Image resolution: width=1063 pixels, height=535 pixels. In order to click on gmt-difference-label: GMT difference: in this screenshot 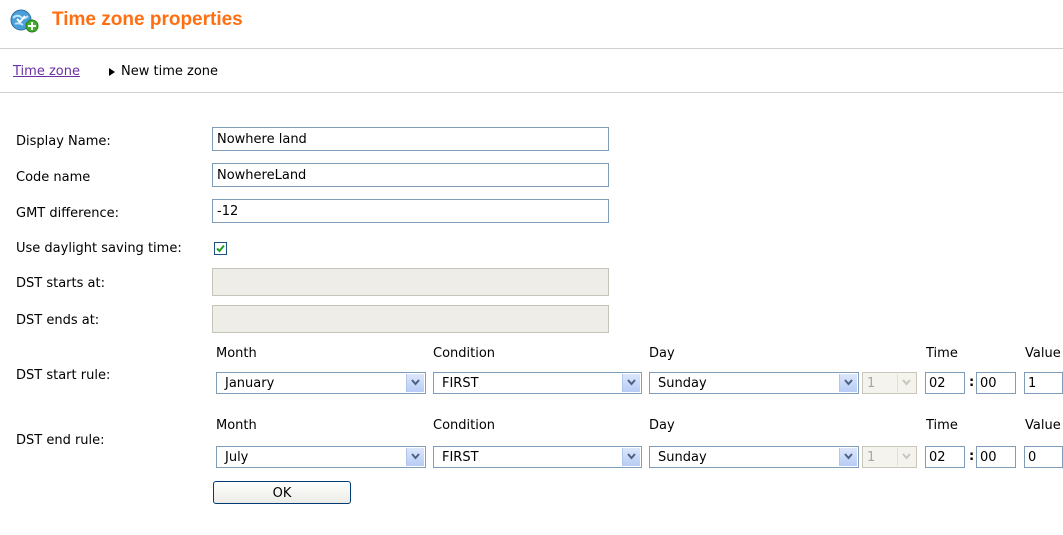, I will do `click(68, 213)`.